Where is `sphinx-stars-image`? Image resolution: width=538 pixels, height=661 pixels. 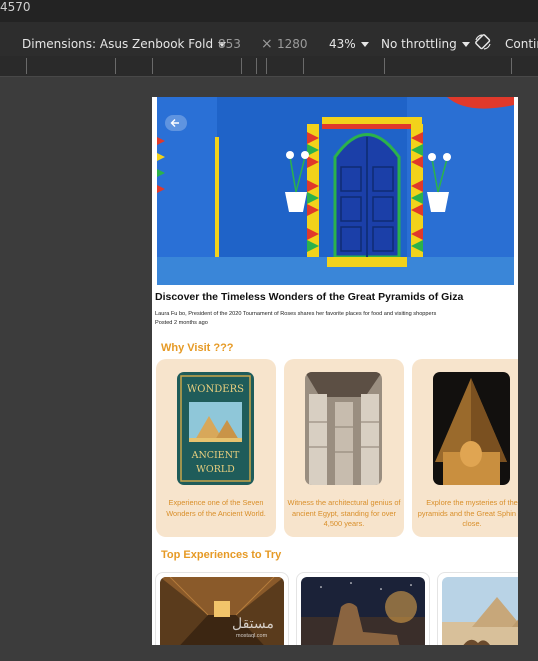
sphinx-stars-image is located at coordinates (363, 611).